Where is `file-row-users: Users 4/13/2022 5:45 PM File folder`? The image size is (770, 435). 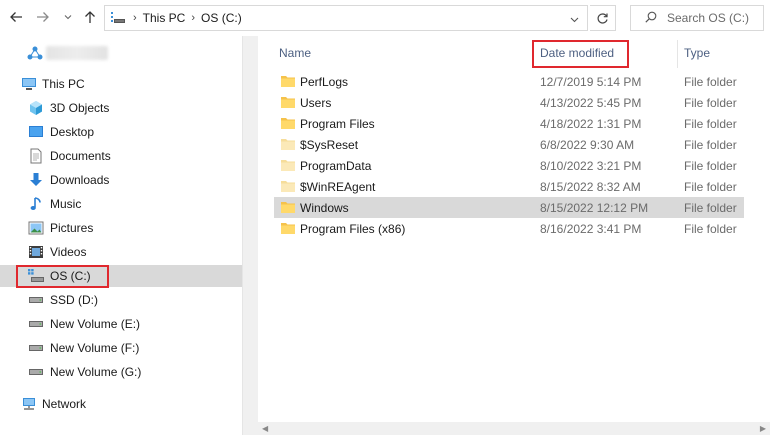 file-row-users: Users 4/13/2022 5:45 PM File folder is located at coordinates (509, 102).